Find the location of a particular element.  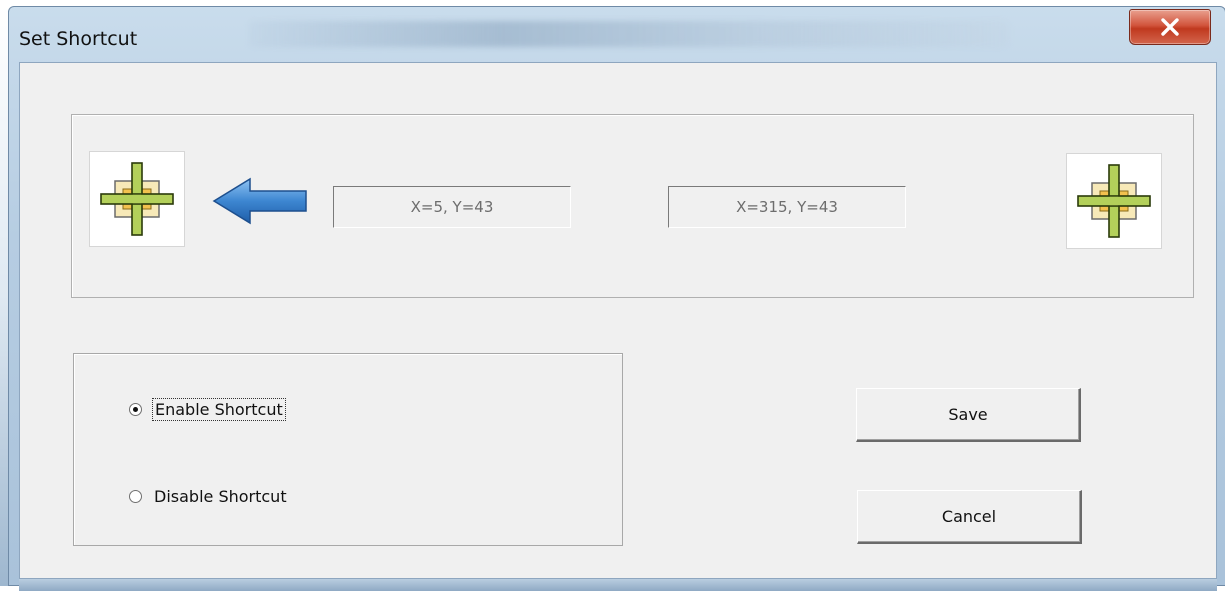

window-bottom-border is located at coordinates (618, 585).